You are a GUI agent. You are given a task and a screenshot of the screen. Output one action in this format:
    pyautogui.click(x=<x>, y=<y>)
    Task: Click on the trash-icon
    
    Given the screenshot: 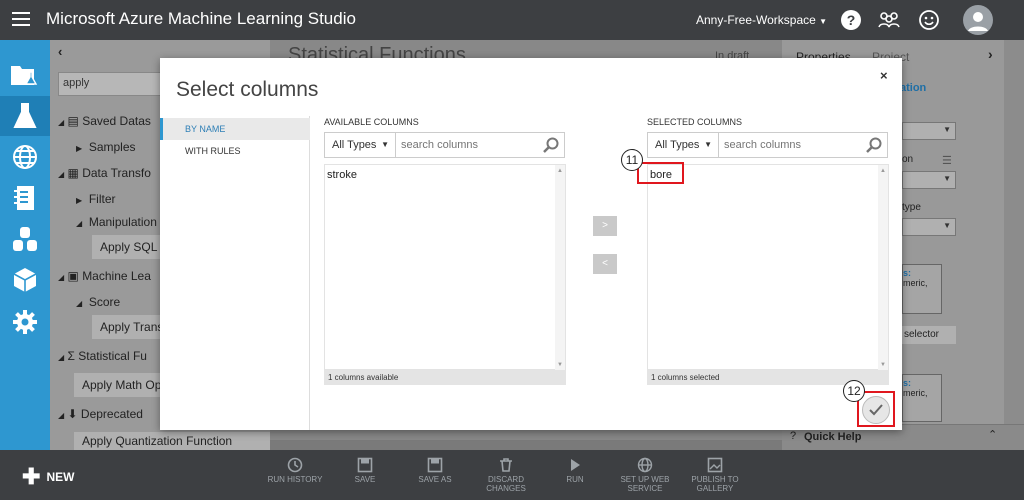 What is the action you would take?
    pyautogui.click(x=506, y=465)
    